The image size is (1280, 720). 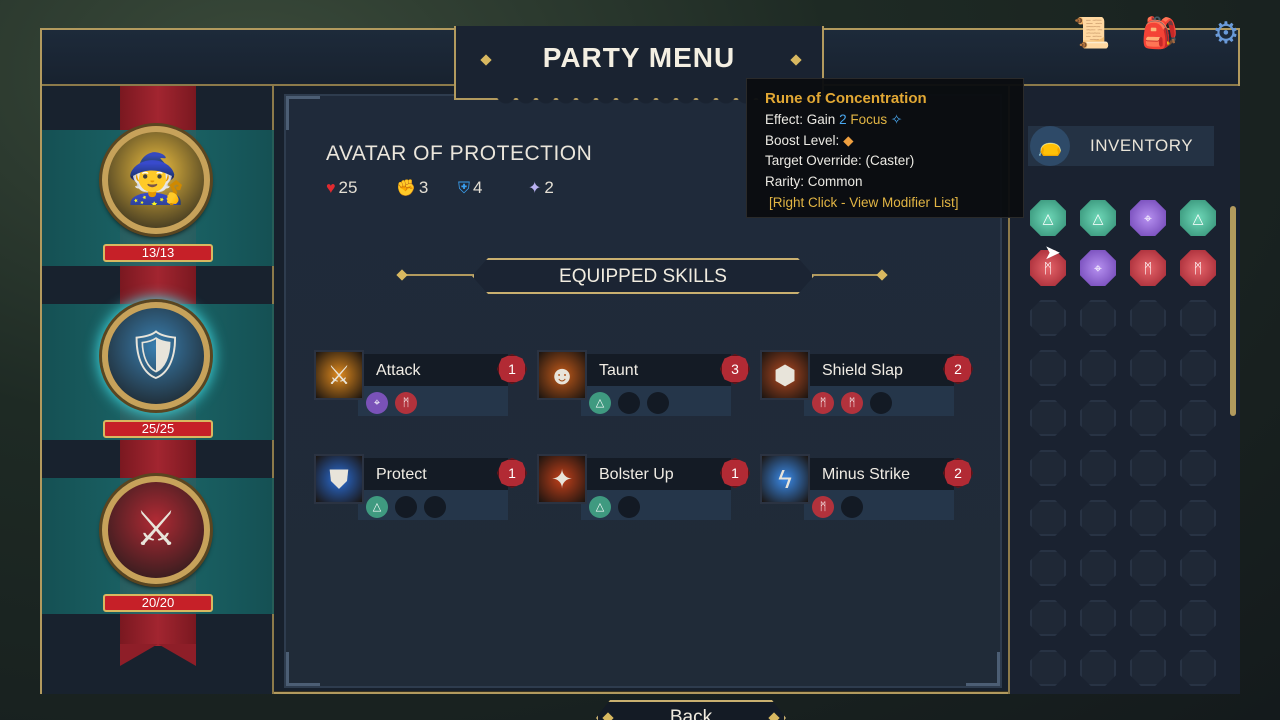 What do you see at coordinates (377, 403) in the screenshot?
I see `rune-slot: ⌖` at bounding box center [377, 403].